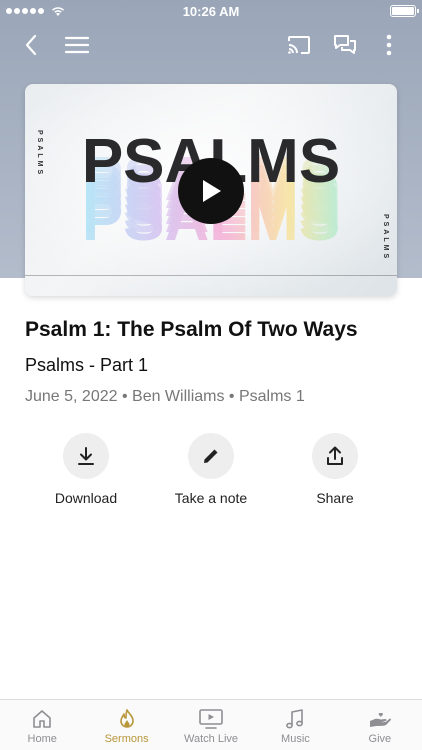 The image size is (422, 750). Describe the element at coordinates (87, 365) in the screenshot. I see `sermon-series: Psalms - Part 1` at that location.